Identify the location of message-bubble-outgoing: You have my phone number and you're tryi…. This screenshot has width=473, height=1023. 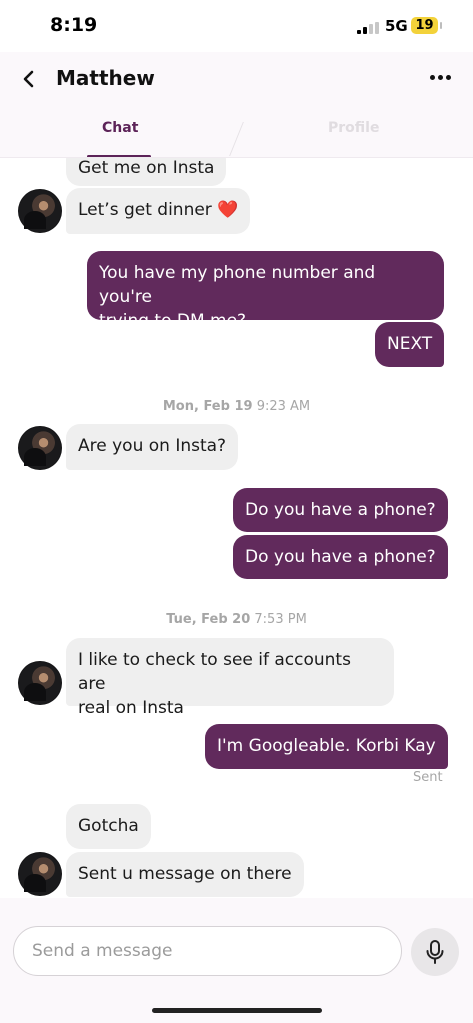
(265, 291).